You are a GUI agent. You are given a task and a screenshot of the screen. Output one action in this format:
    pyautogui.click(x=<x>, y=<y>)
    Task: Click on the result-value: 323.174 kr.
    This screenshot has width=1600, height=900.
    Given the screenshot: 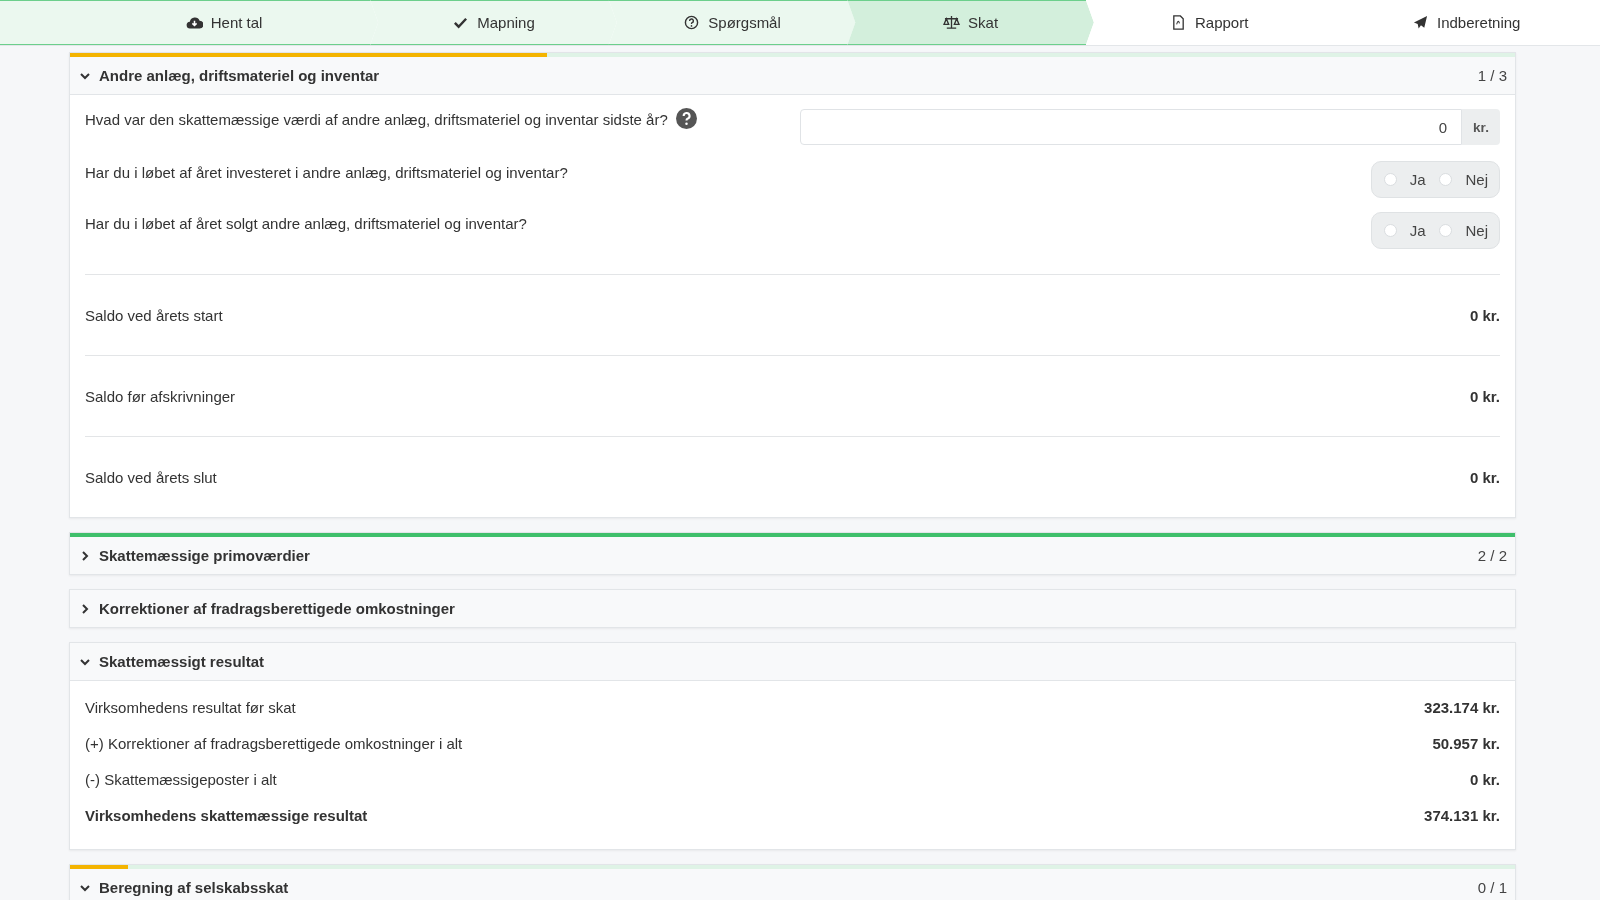 What is the action you would take?
    pyautogui.click(x=1462, y=707)
    